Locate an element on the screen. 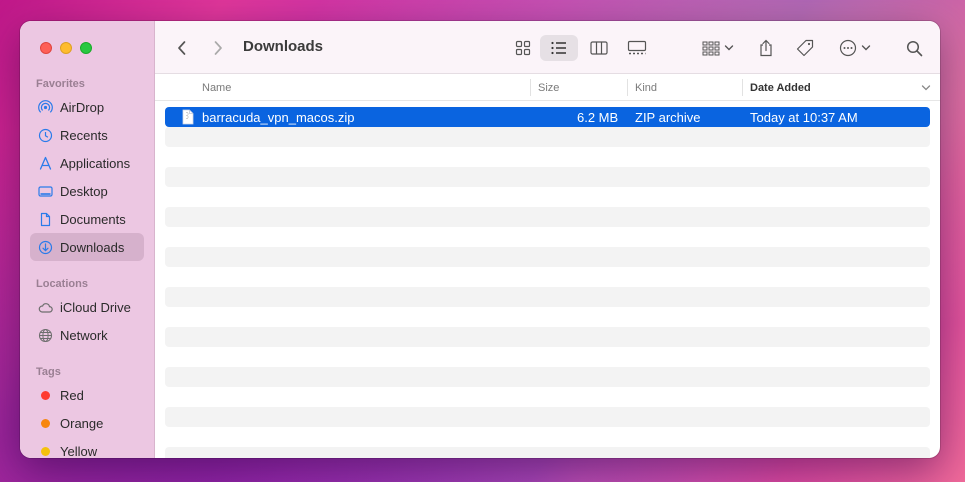 The height and width of the screenshot is (482, 965). columns-icon is located at coordinates (599, 48).